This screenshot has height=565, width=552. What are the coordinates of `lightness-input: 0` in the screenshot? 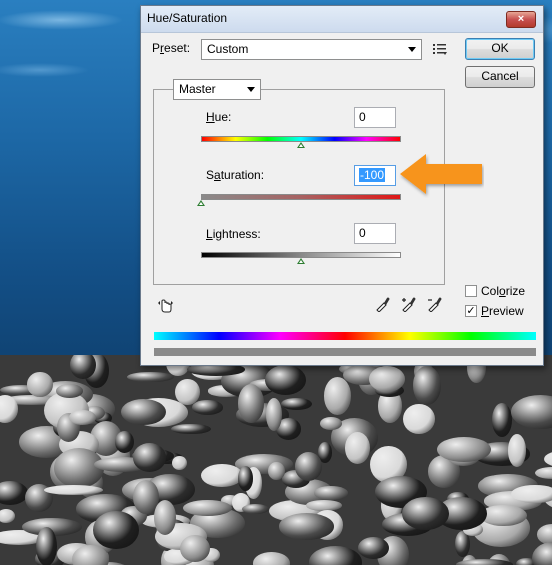 It's located at (375, 233).